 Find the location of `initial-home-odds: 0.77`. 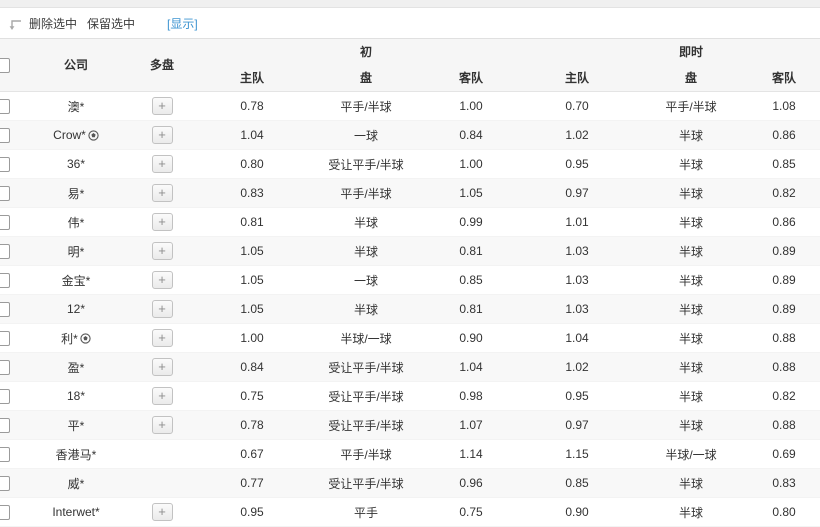

initial-home-odds: 0.77 is located at coordinates (252, 483).